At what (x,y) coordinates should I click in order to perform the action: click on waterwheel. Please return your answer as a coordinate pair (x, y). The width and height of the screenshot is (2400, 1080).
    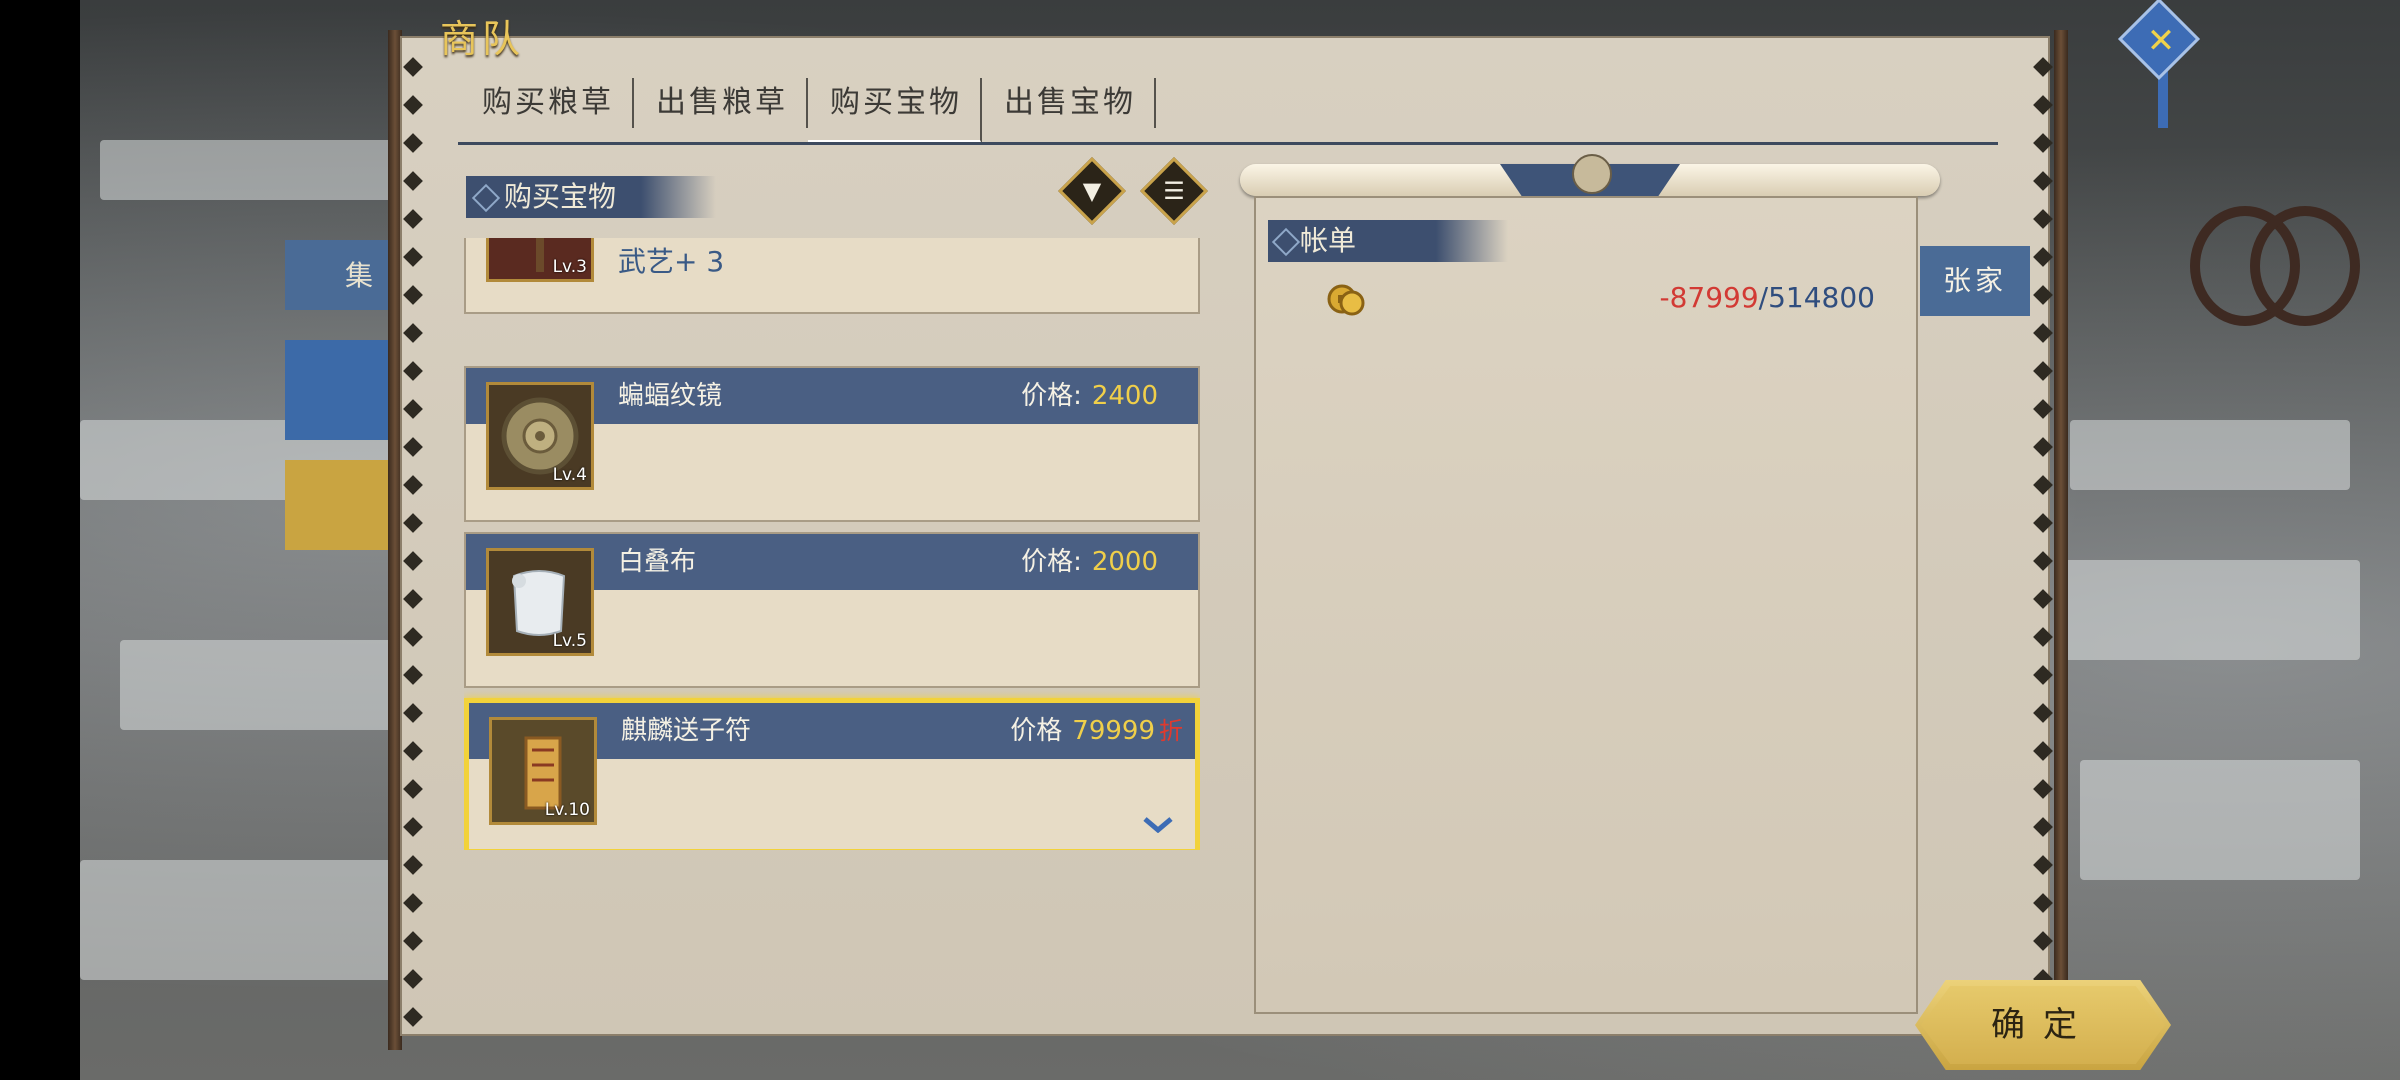
    Looking at the image, I should click on (2305, 266).